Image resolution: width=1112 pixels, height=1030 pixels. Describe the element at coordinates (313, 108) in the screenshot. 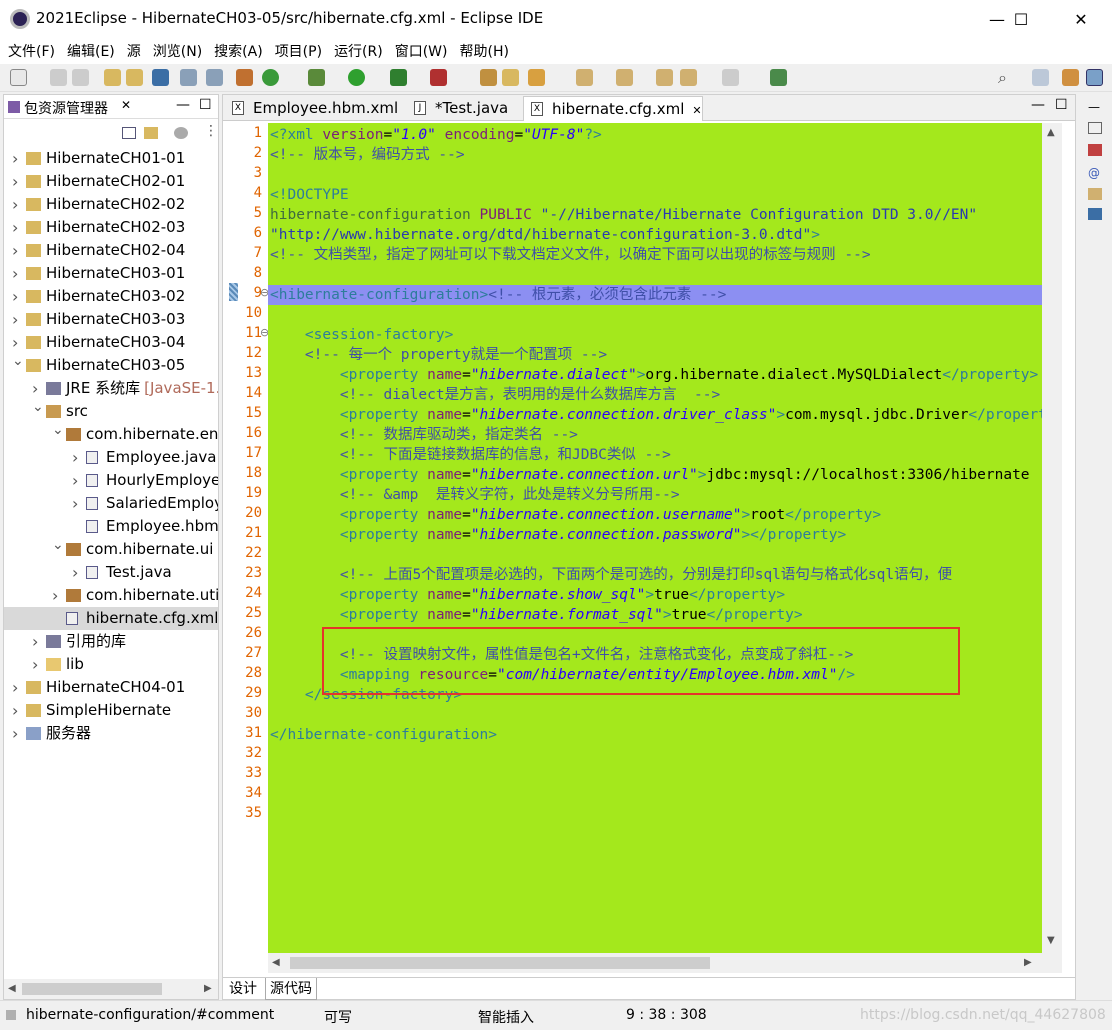

I see `tab-employee-hbm-xml: X Employee.hbm.xml` at that location.